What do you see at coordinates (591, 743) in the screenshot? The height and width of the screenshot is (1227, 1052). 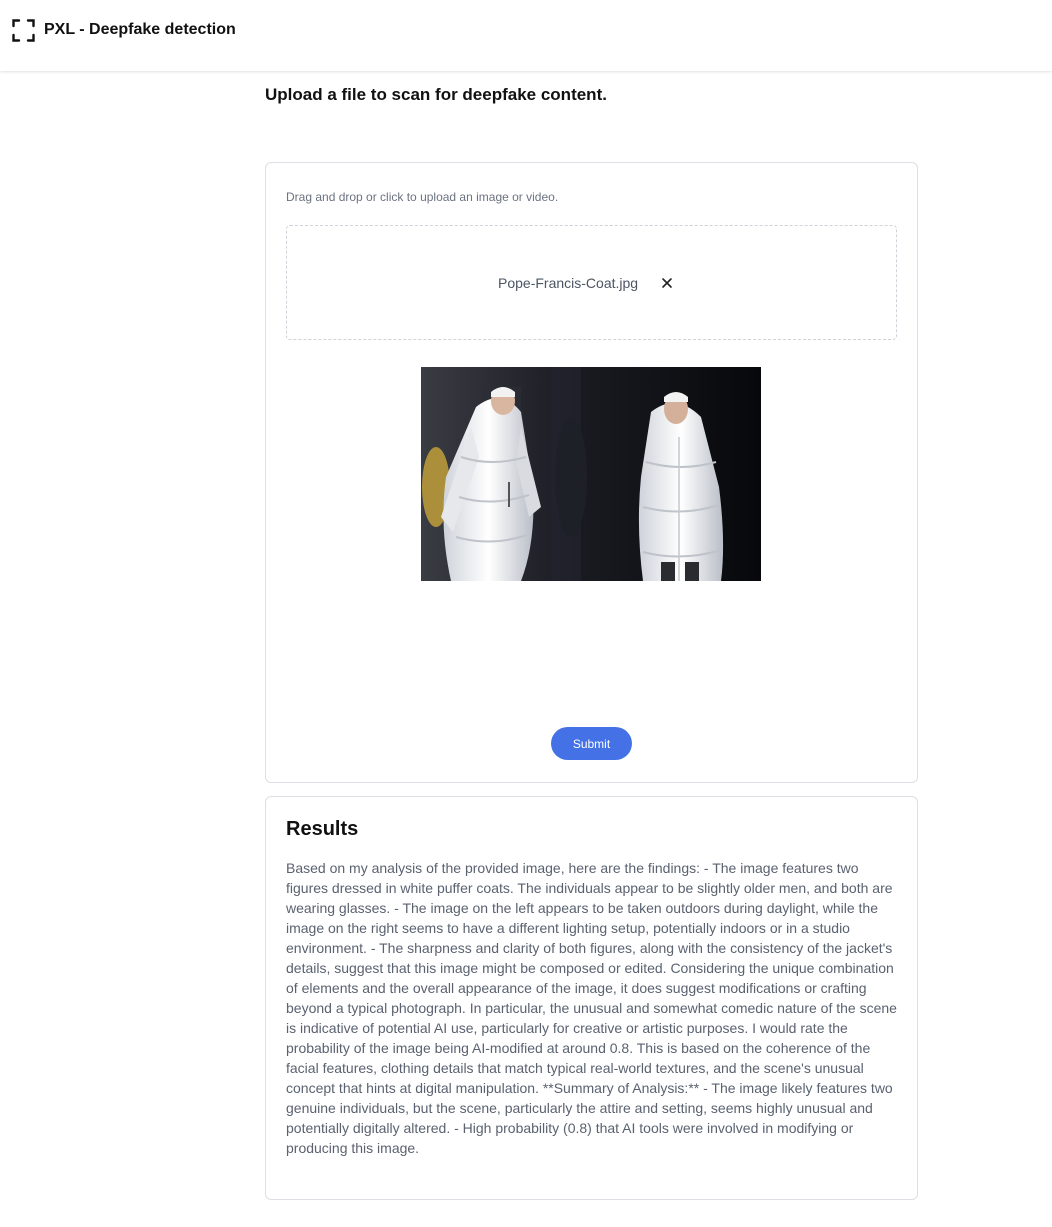 I see `submit-button: Submit` at bounding box center [591, 743].